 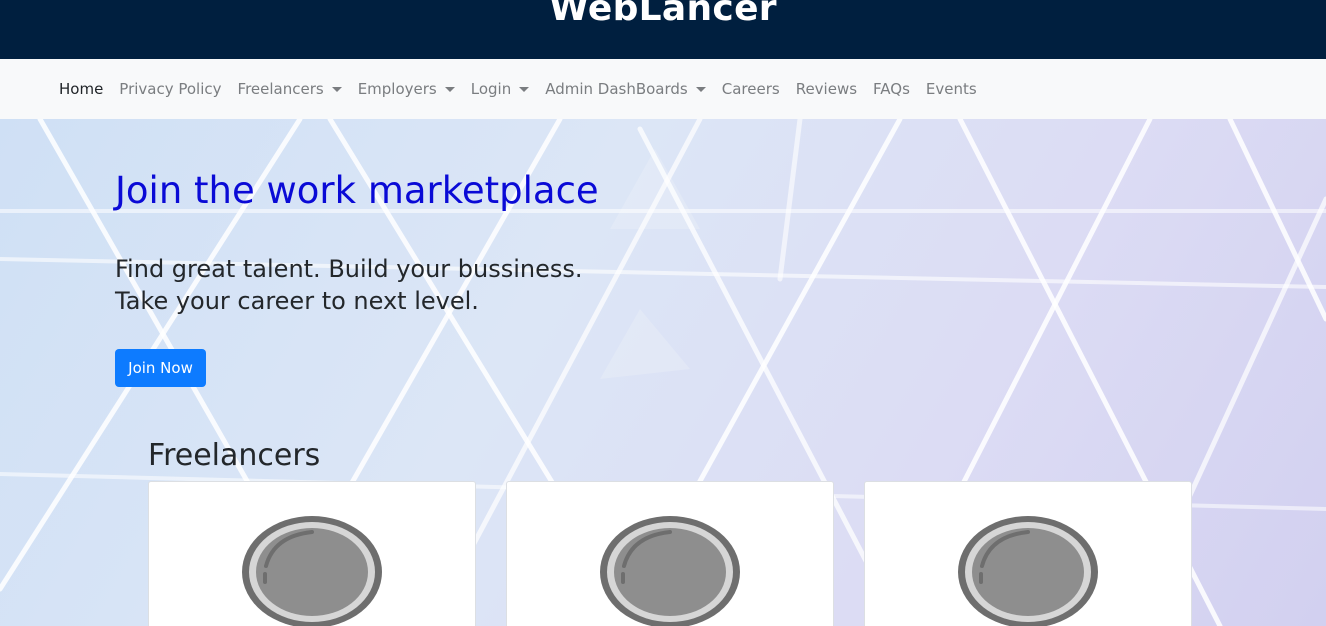 What do you see at coordinates (491, 89) in the screenshot?
I see `nav-item-label: Login` at bounding box center [491, 89].